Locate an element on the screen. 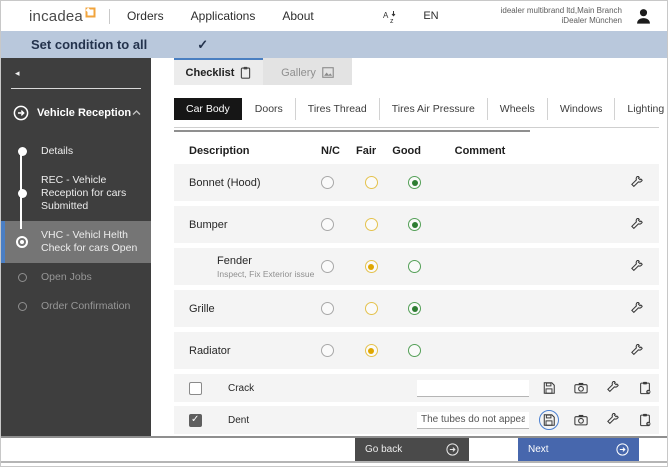 This screenshot has height=467, width=668. section-title: Vehicle Reception is located at coordinates (84, 113).